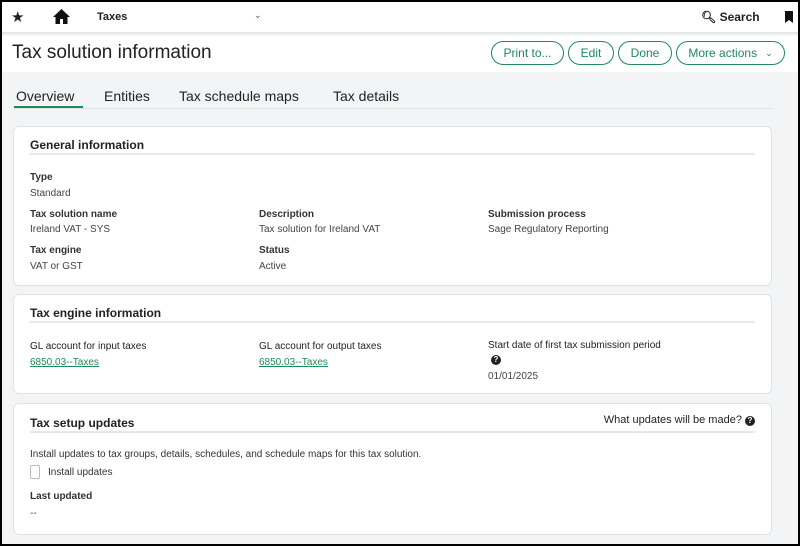 The width and height of the screenshot is (800, 546). I want to click on output-account-link: 6850.03--Taxes, so click(293, 362).